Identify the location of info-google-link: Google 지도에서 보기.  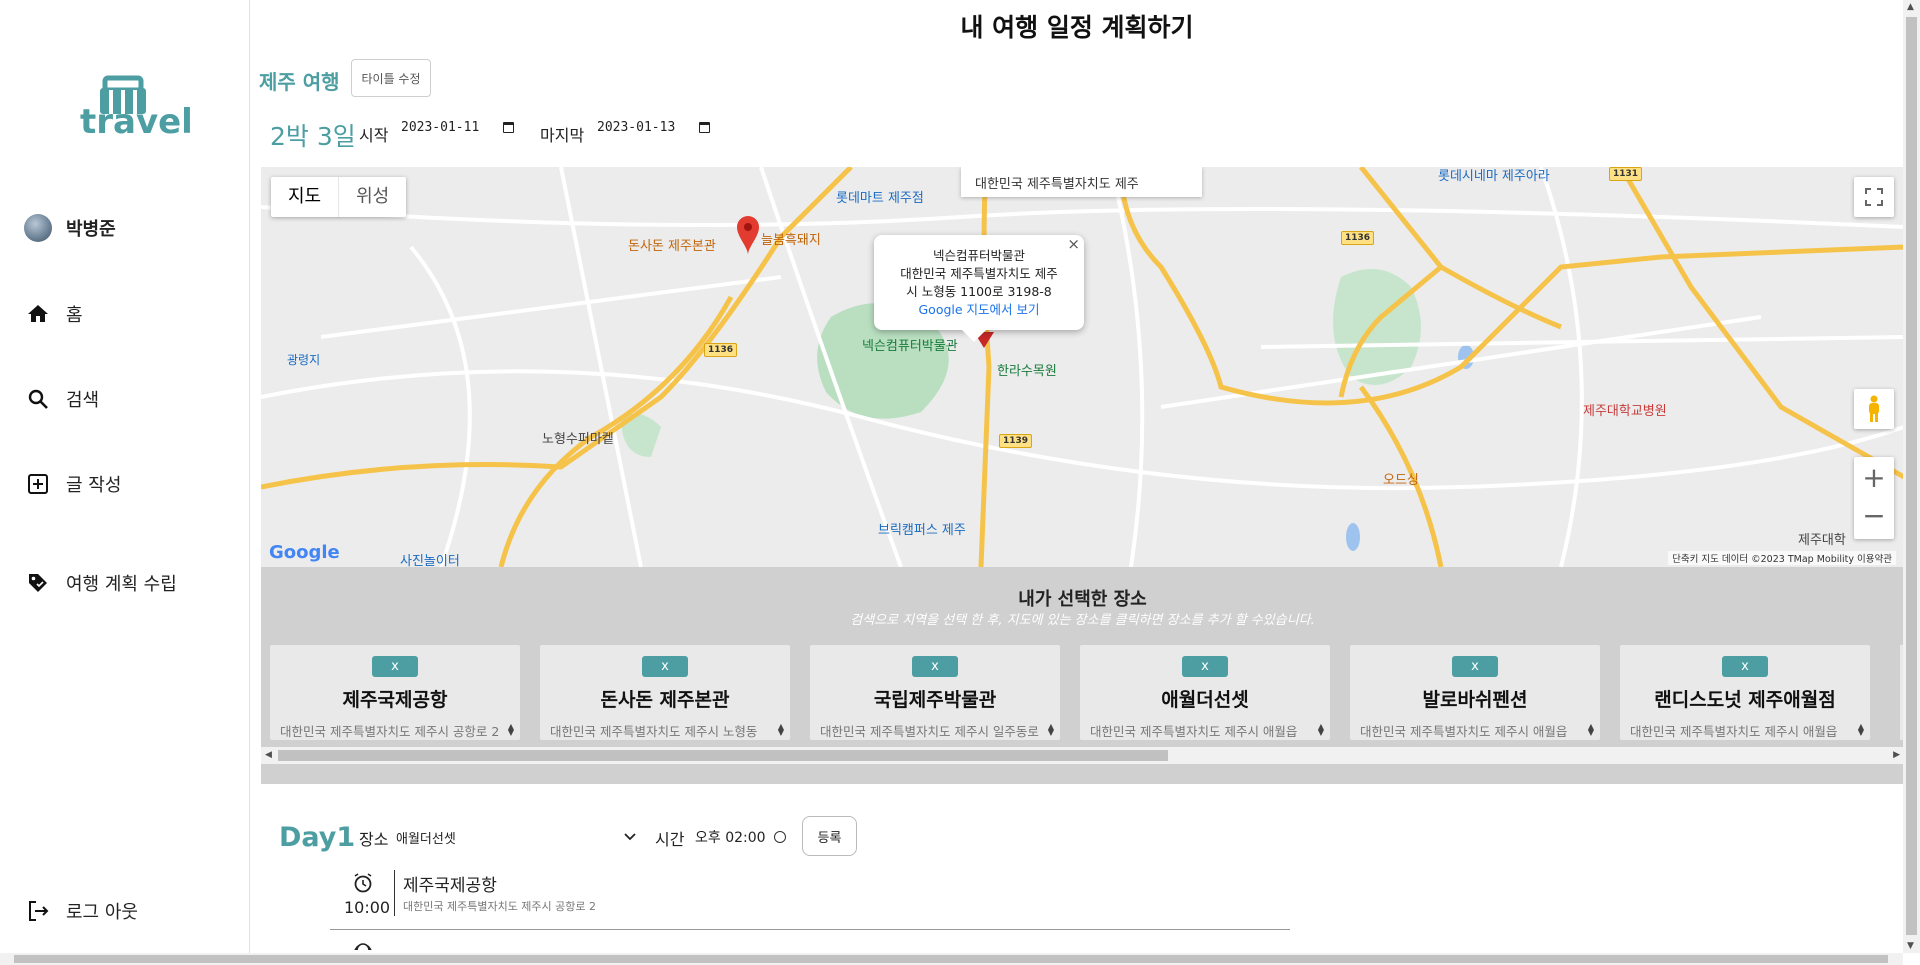
(979, 310).